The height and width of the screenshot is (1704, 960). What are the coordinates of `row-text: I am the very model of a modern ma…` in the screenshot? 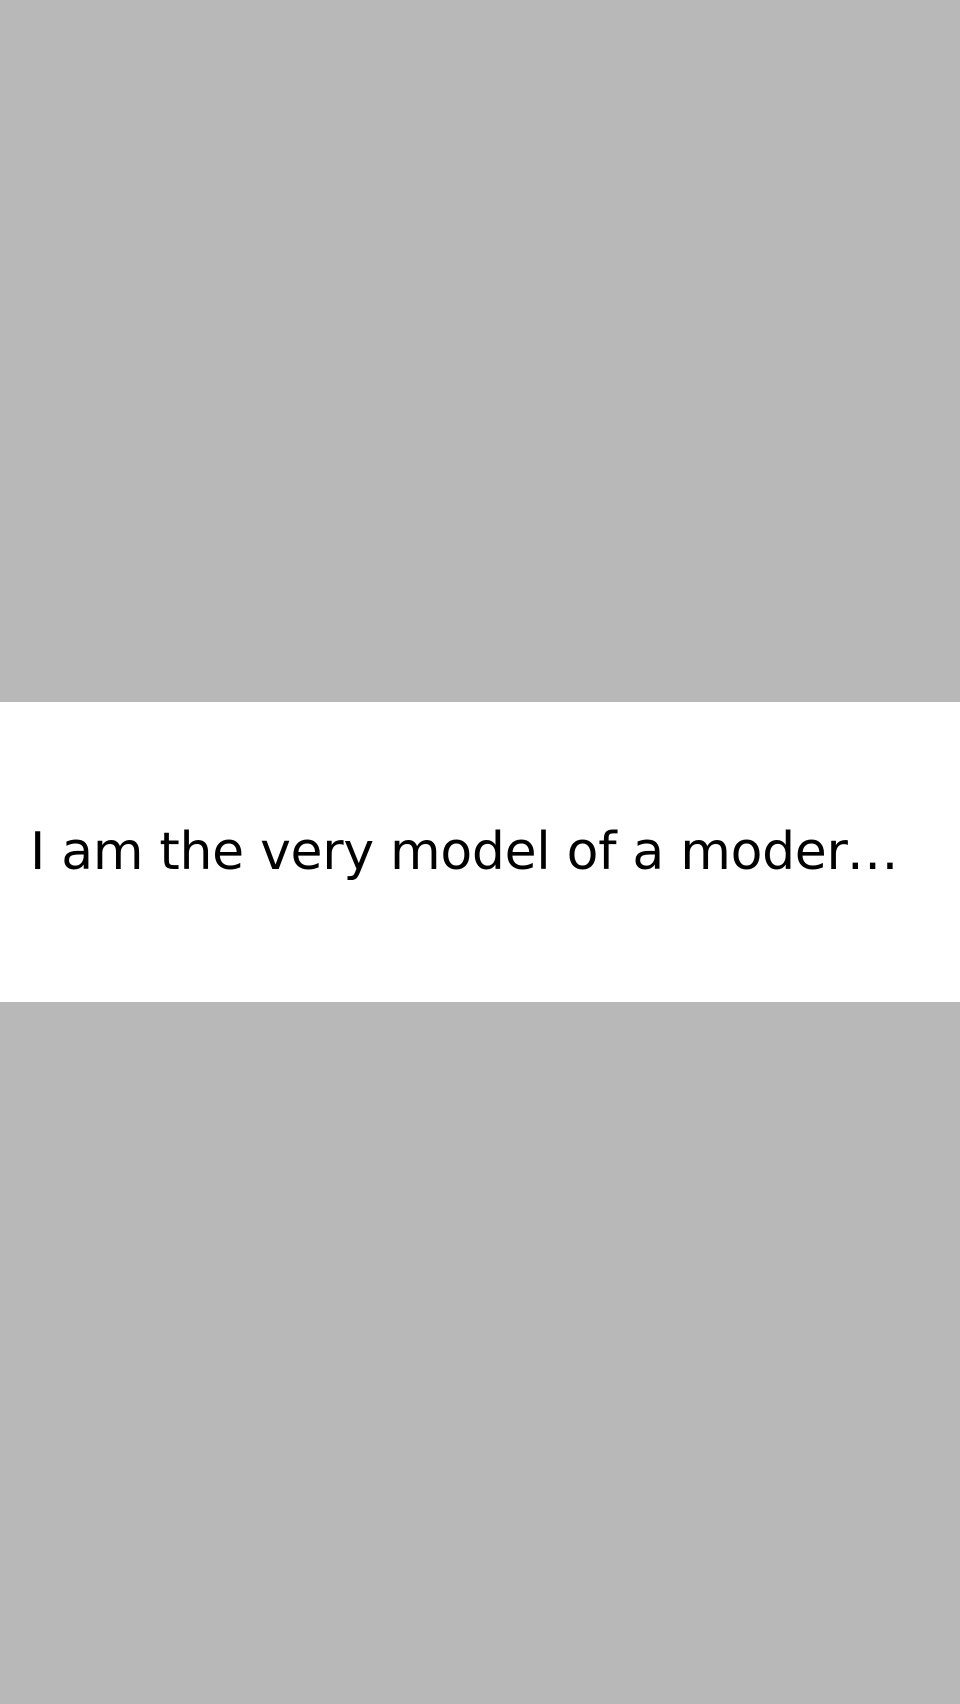 It's located at (465, 852).